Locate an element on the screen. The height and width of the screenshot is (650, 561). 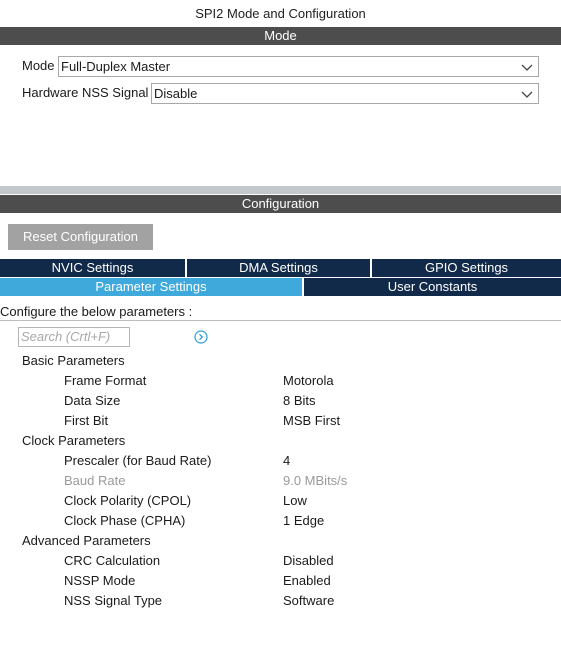
param-first-bit-name: First Bit is located at coordinates (86, 420).